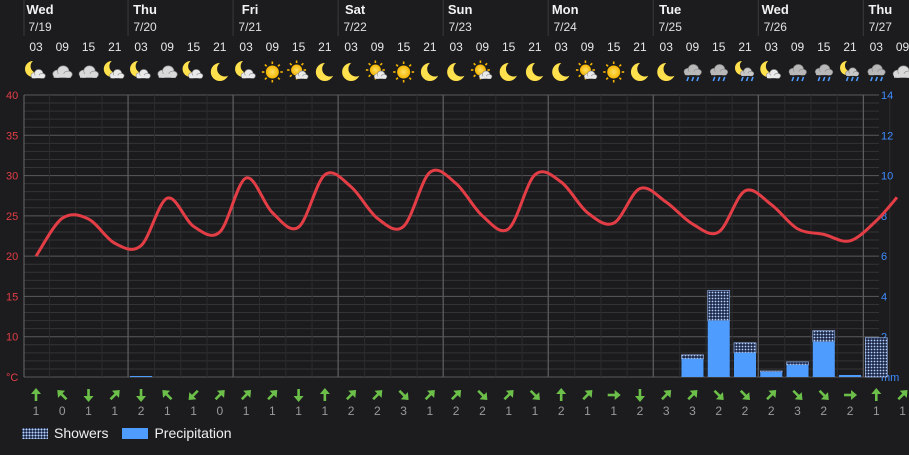 This screenshot has height=455, width=909. I want to click on day-date: 7/20, so click(145, 27).